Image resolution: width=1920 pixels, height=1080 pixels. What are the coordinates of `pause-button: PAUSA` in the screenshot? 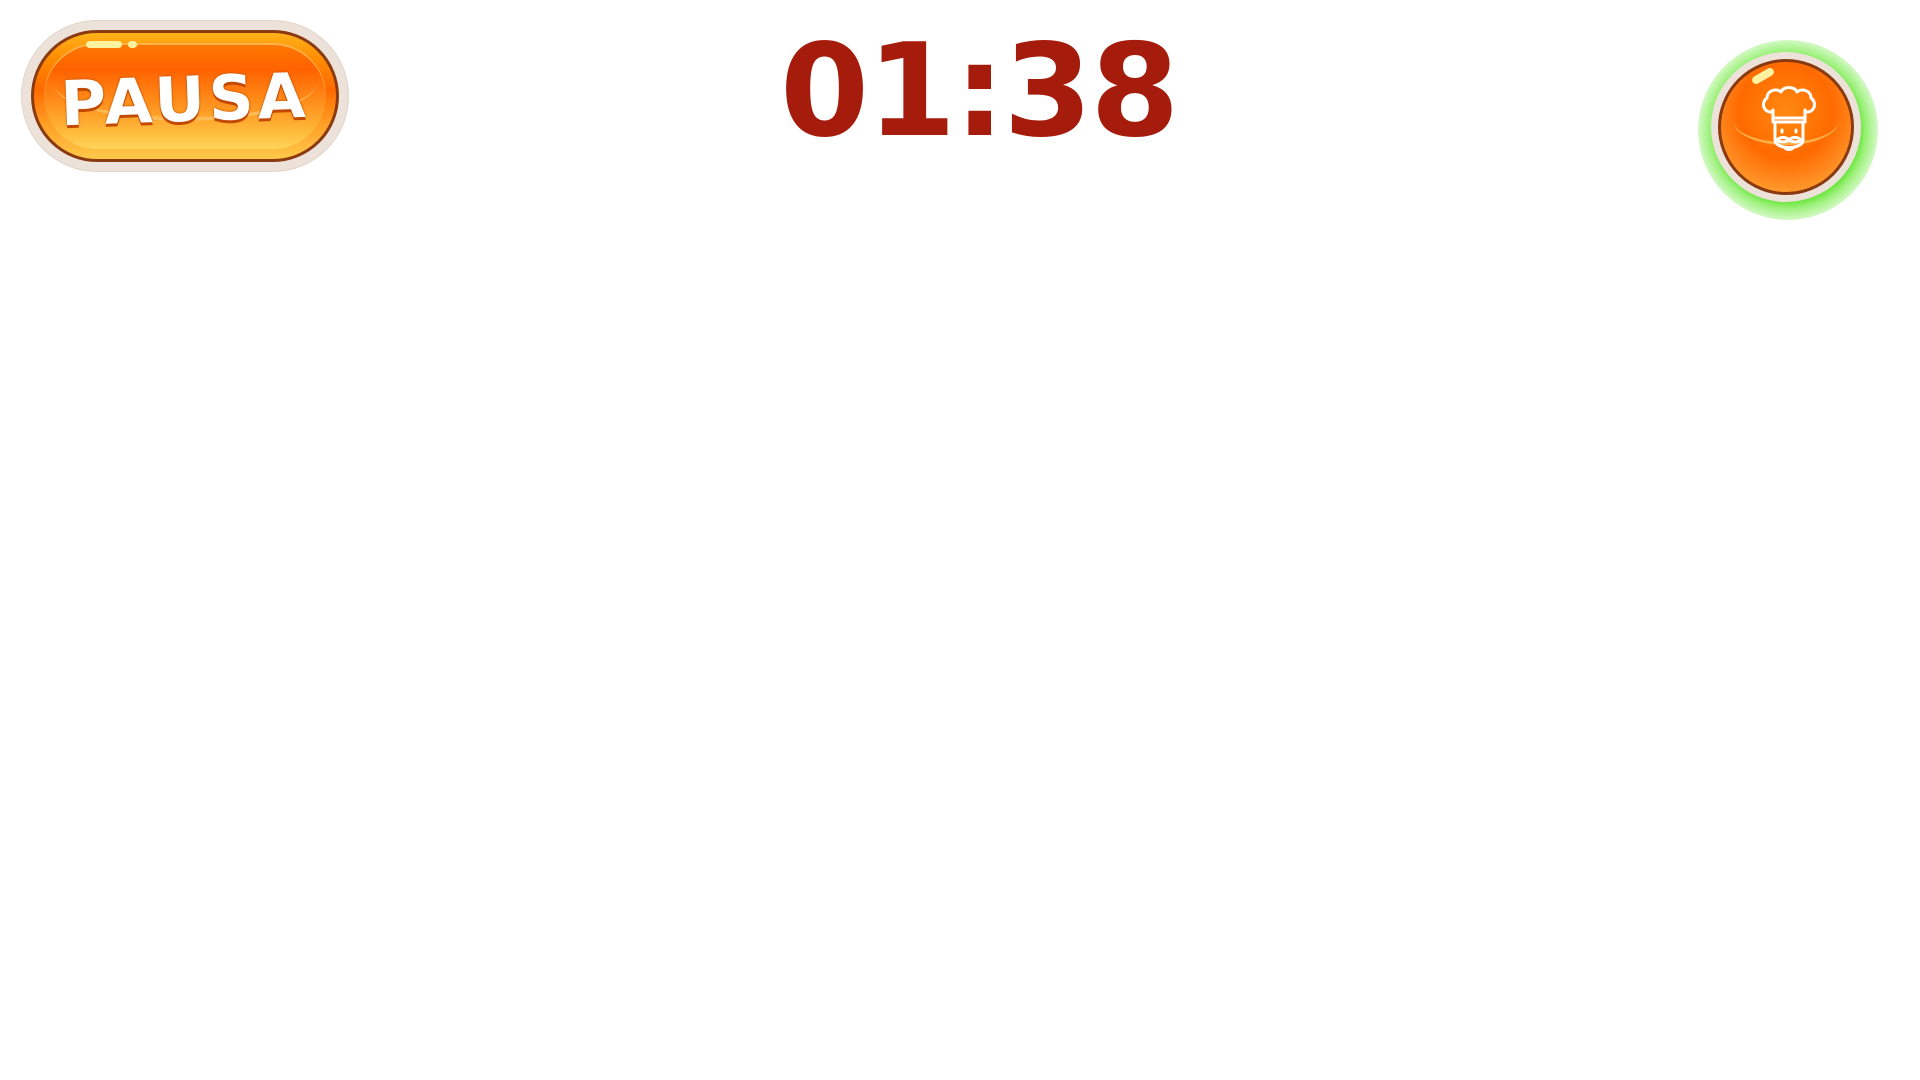 It's located at (185, 96).